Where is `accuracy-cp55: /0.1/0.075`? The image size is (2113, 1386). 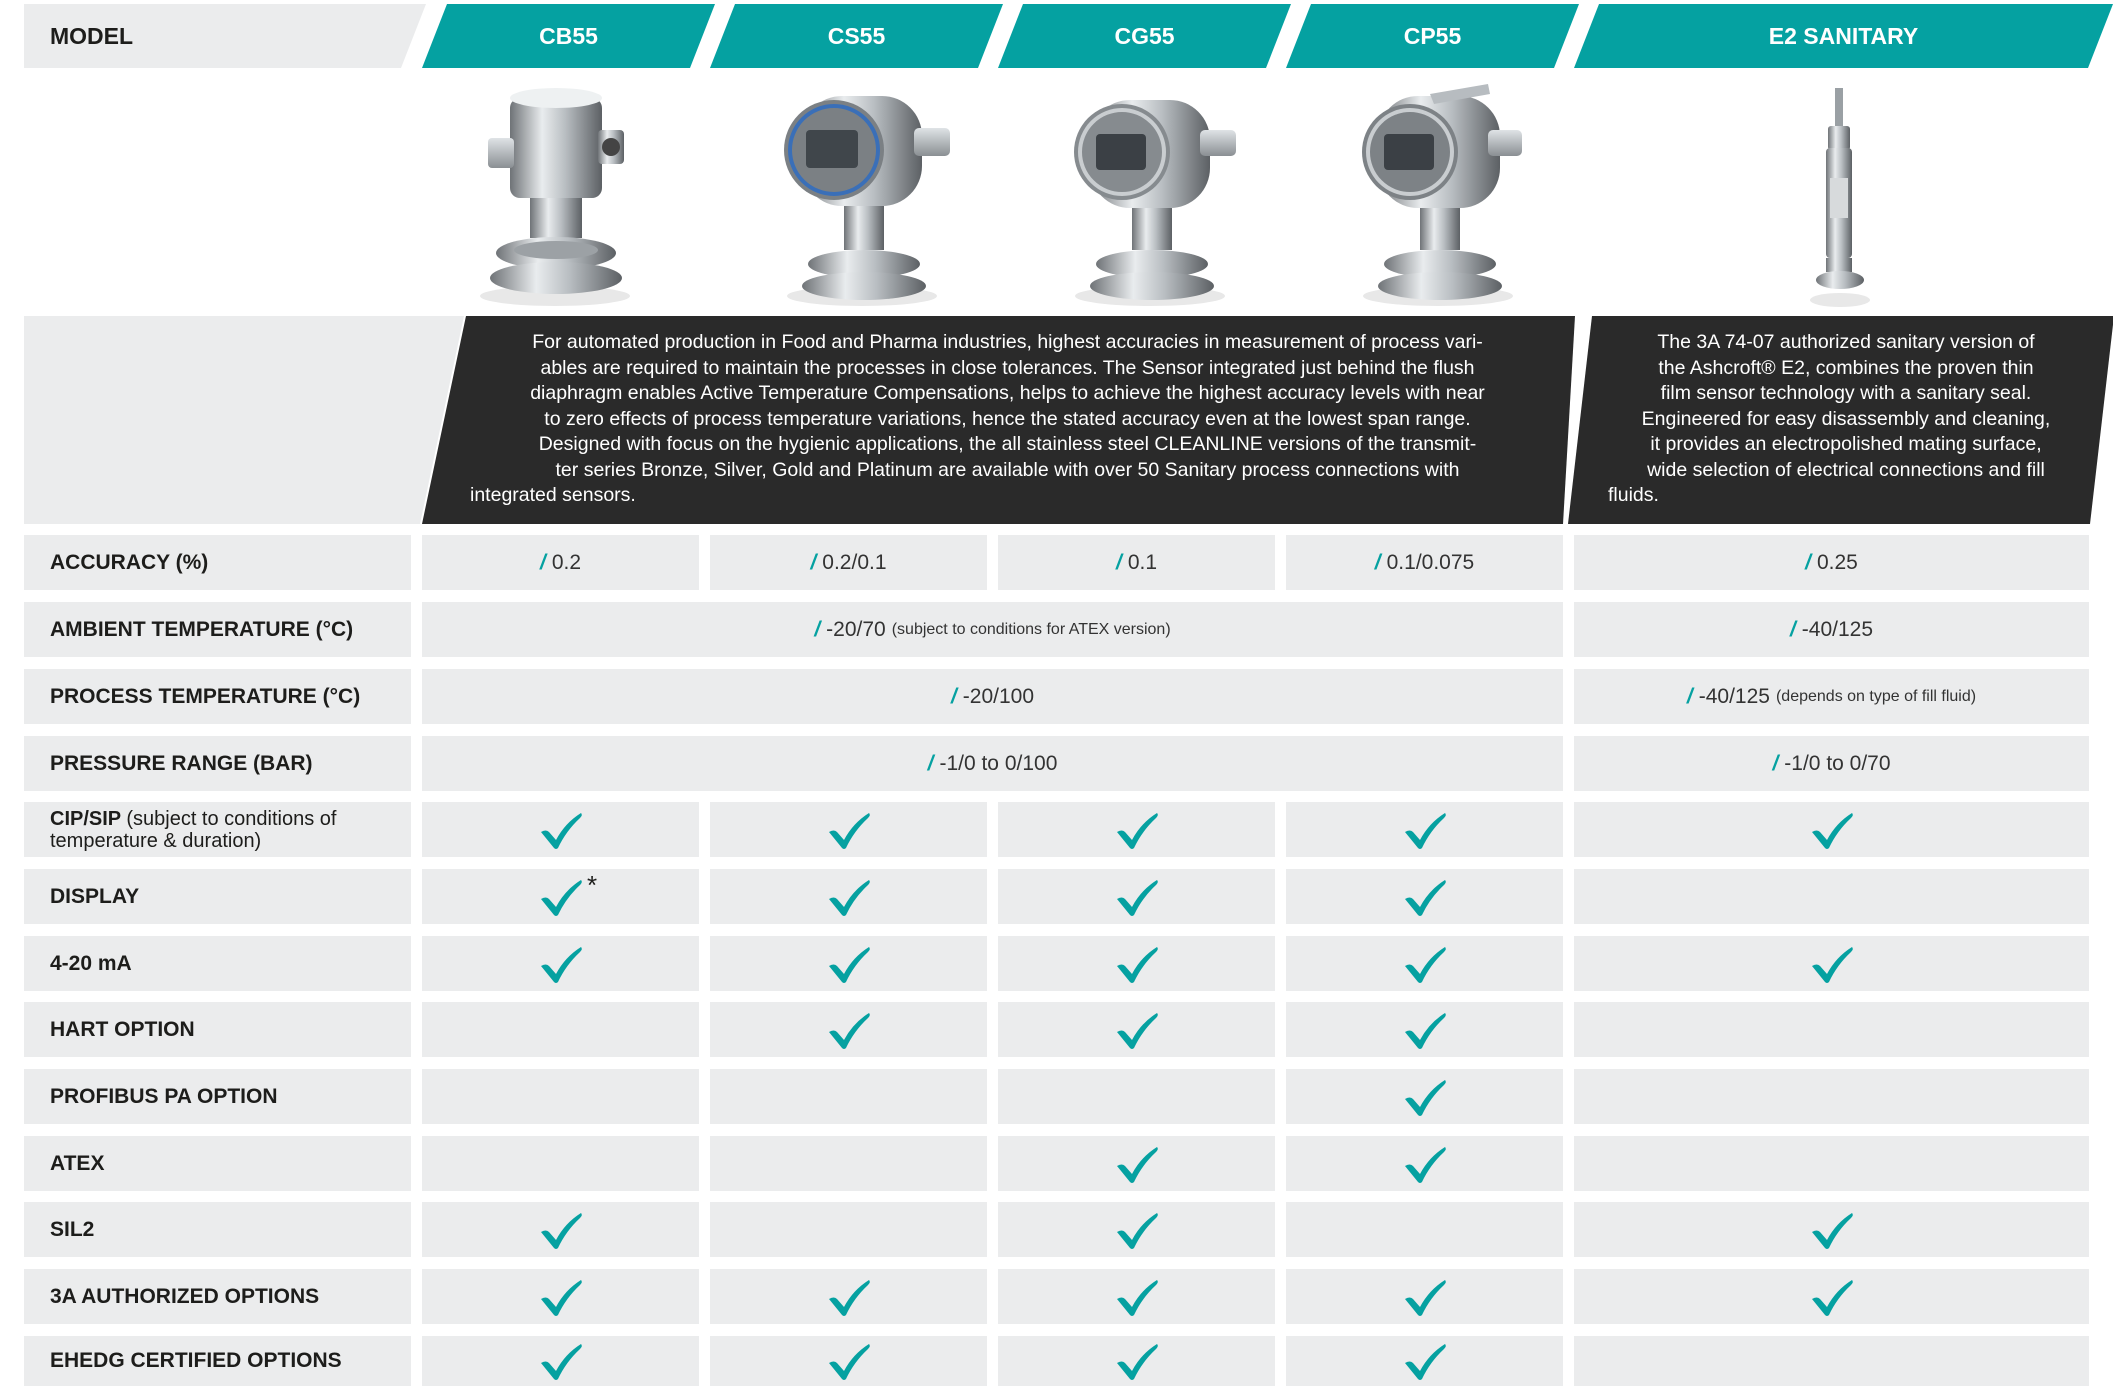
accuracy-cp55: /0.1/0.075 is located at coordinates (1424, 562).